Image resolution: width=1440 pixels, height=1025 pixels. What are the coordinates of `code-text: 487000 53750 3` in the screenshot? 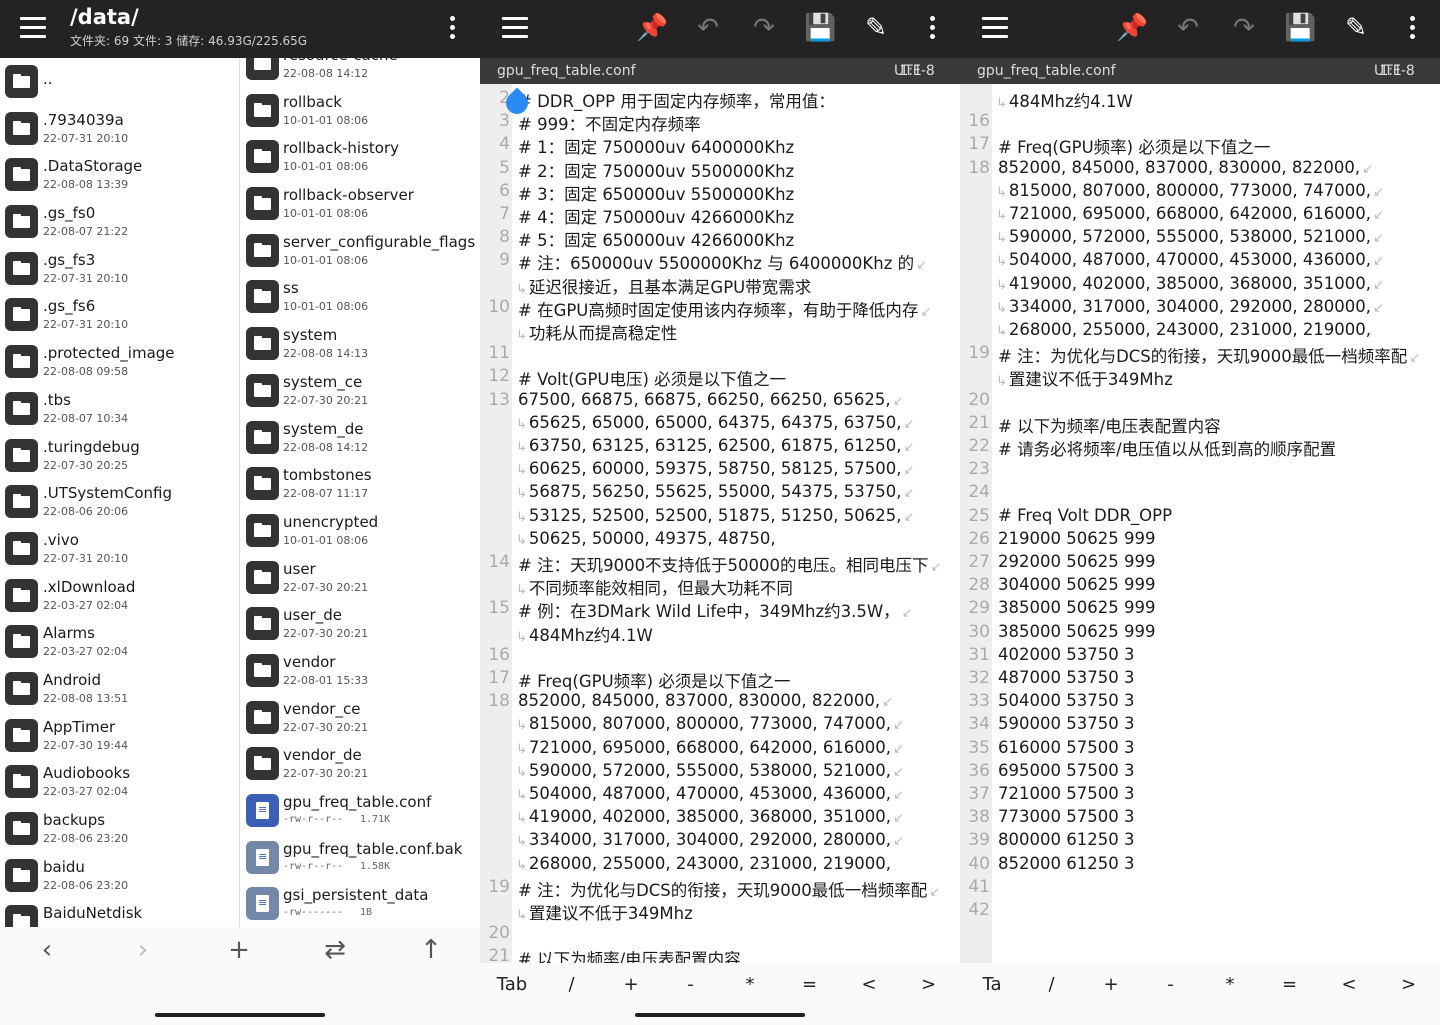 It's located at (1066, 677).